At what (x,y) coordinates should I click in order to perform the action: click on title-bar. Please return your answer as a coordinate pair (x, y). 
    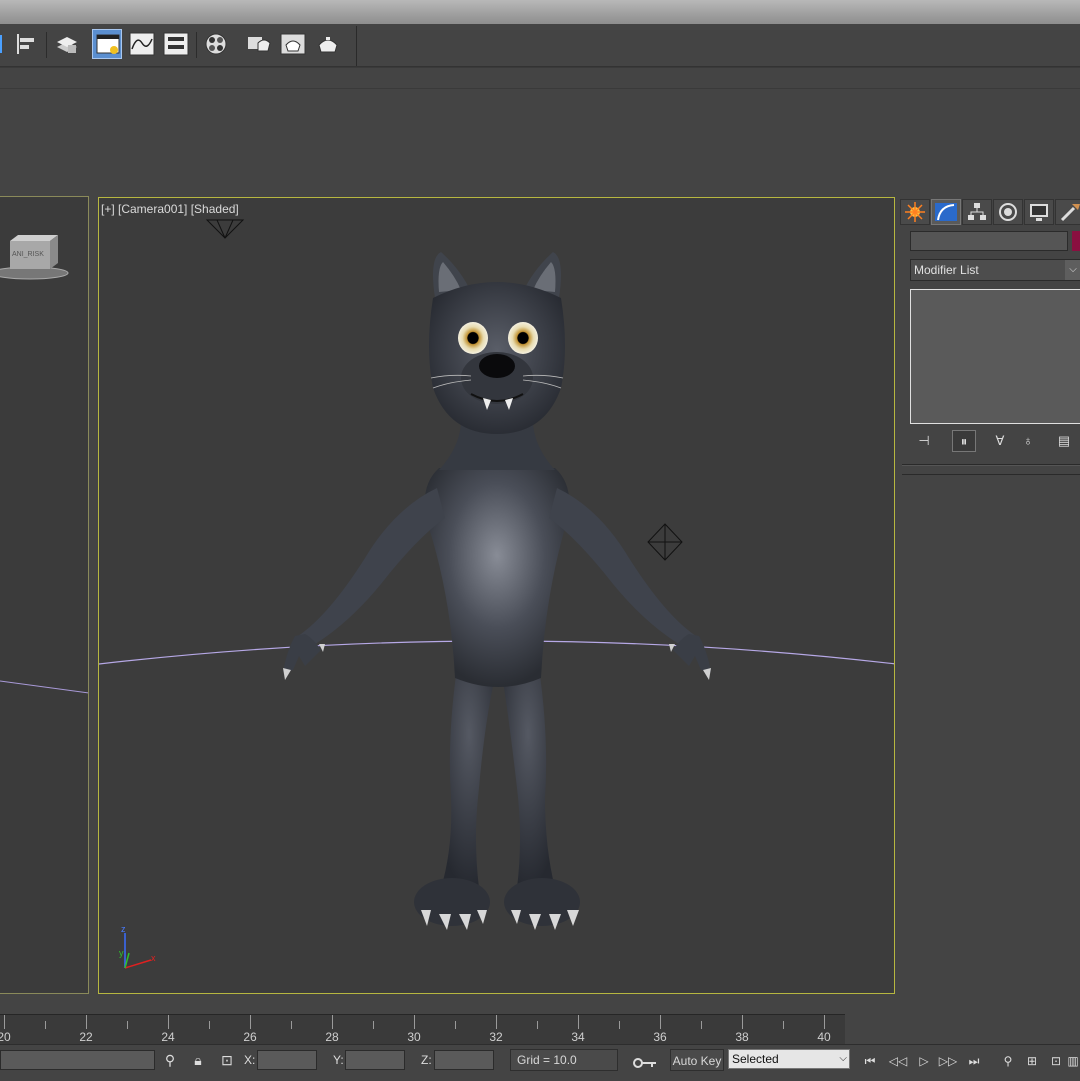
    Looking at the image, I should click on (540, 12).